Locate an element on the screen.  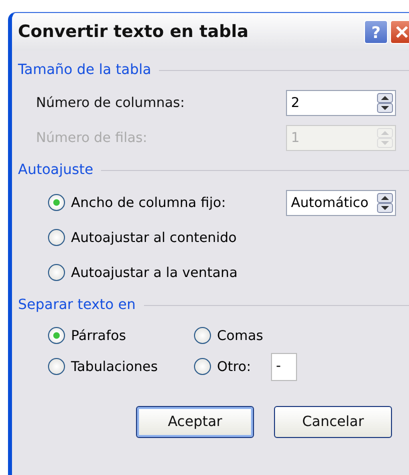
window-title: Convertir texto en tabla is located at coordinates (134, 32).